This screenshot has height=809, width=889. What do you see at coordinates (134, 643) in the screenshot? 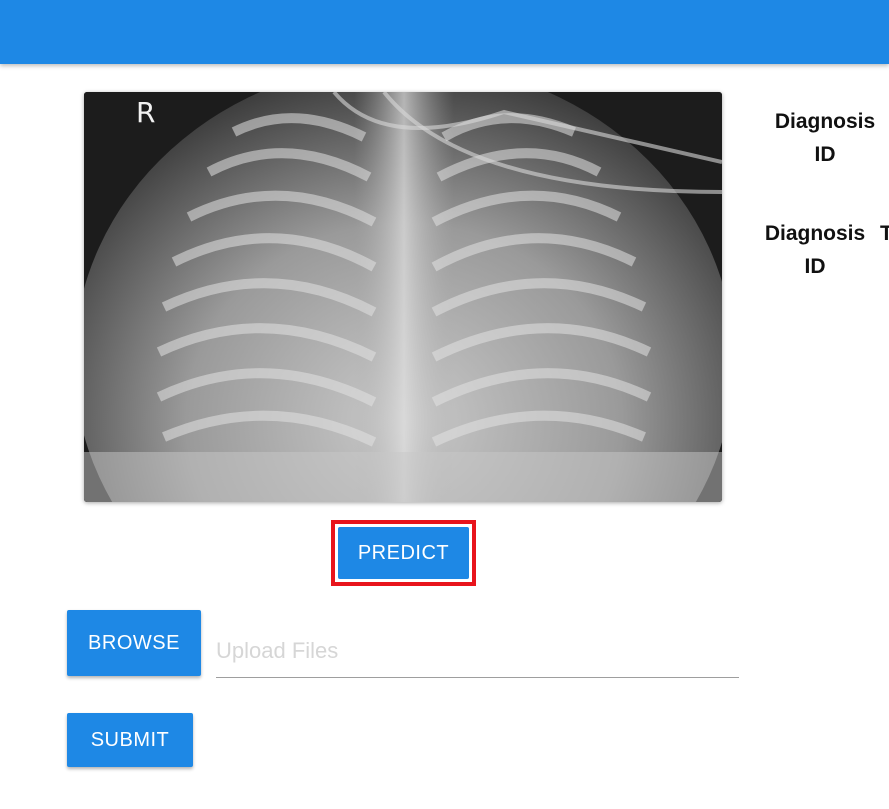
I see `browse-button: BROWSE` at bounding box center [134, 643].